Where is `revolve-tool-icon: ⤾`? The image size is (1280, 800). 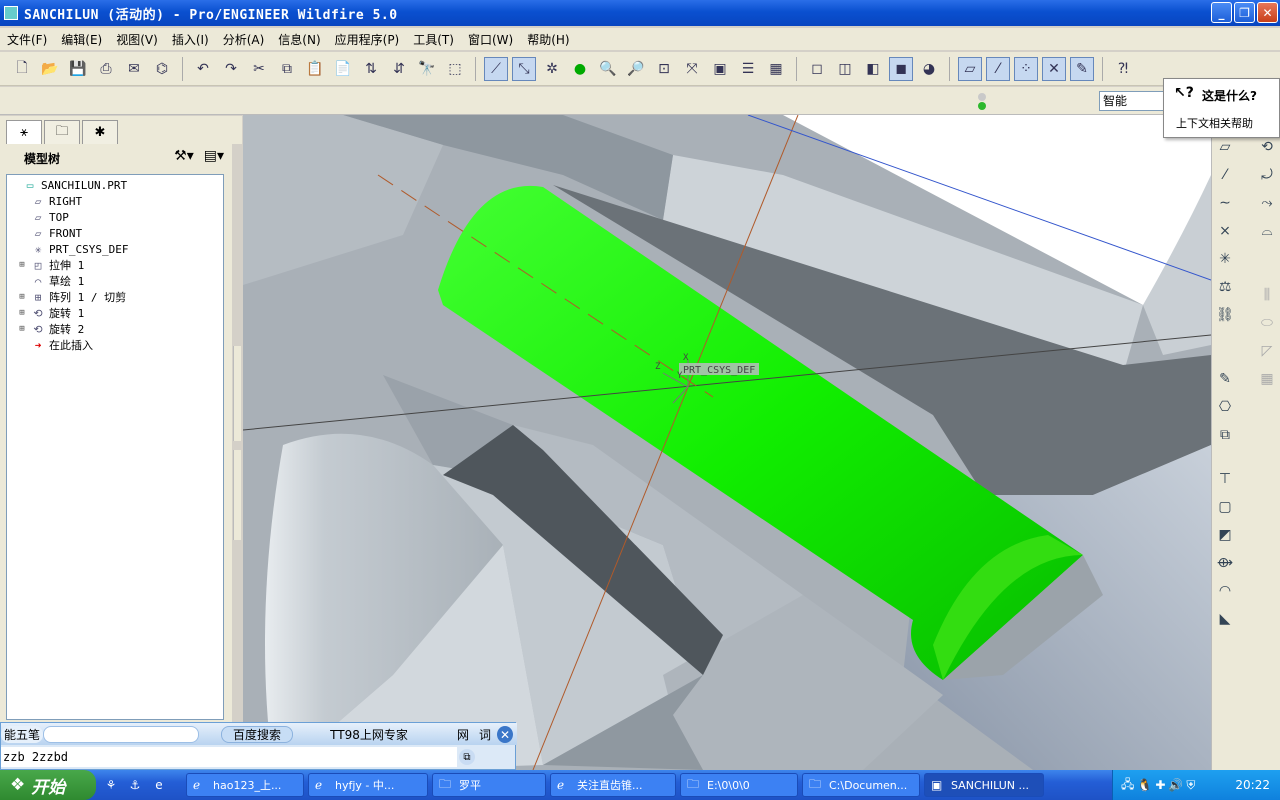
revolve-tool-icon: ⤾ is located at coordinates (1267, 175).